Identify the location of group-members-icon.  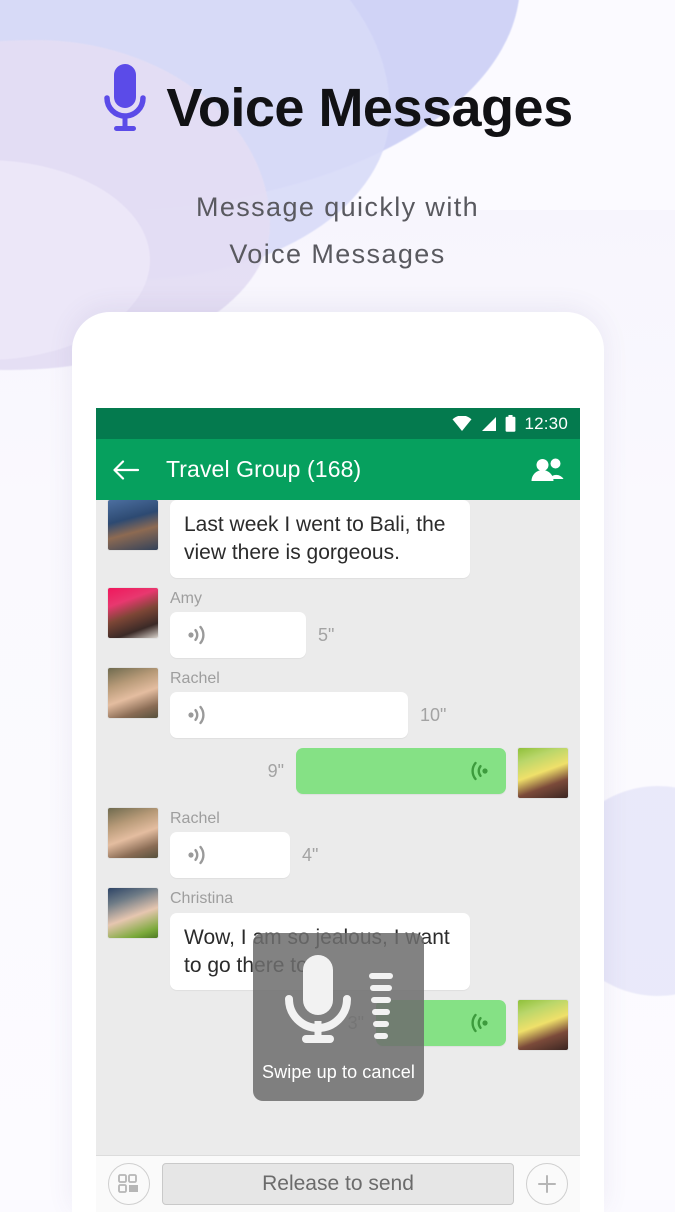
(547, 469).